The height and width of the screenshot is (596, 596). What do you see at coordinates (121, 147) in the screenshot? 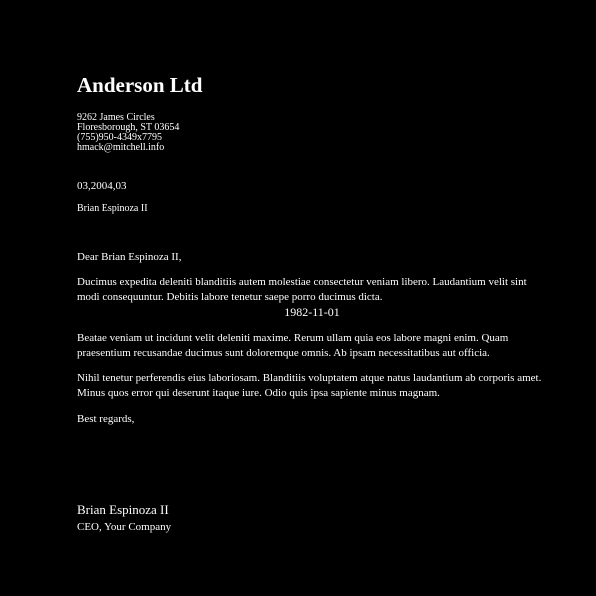
I see `sender-email: hmack@mitchell.info` at bounding box center [121, 147].